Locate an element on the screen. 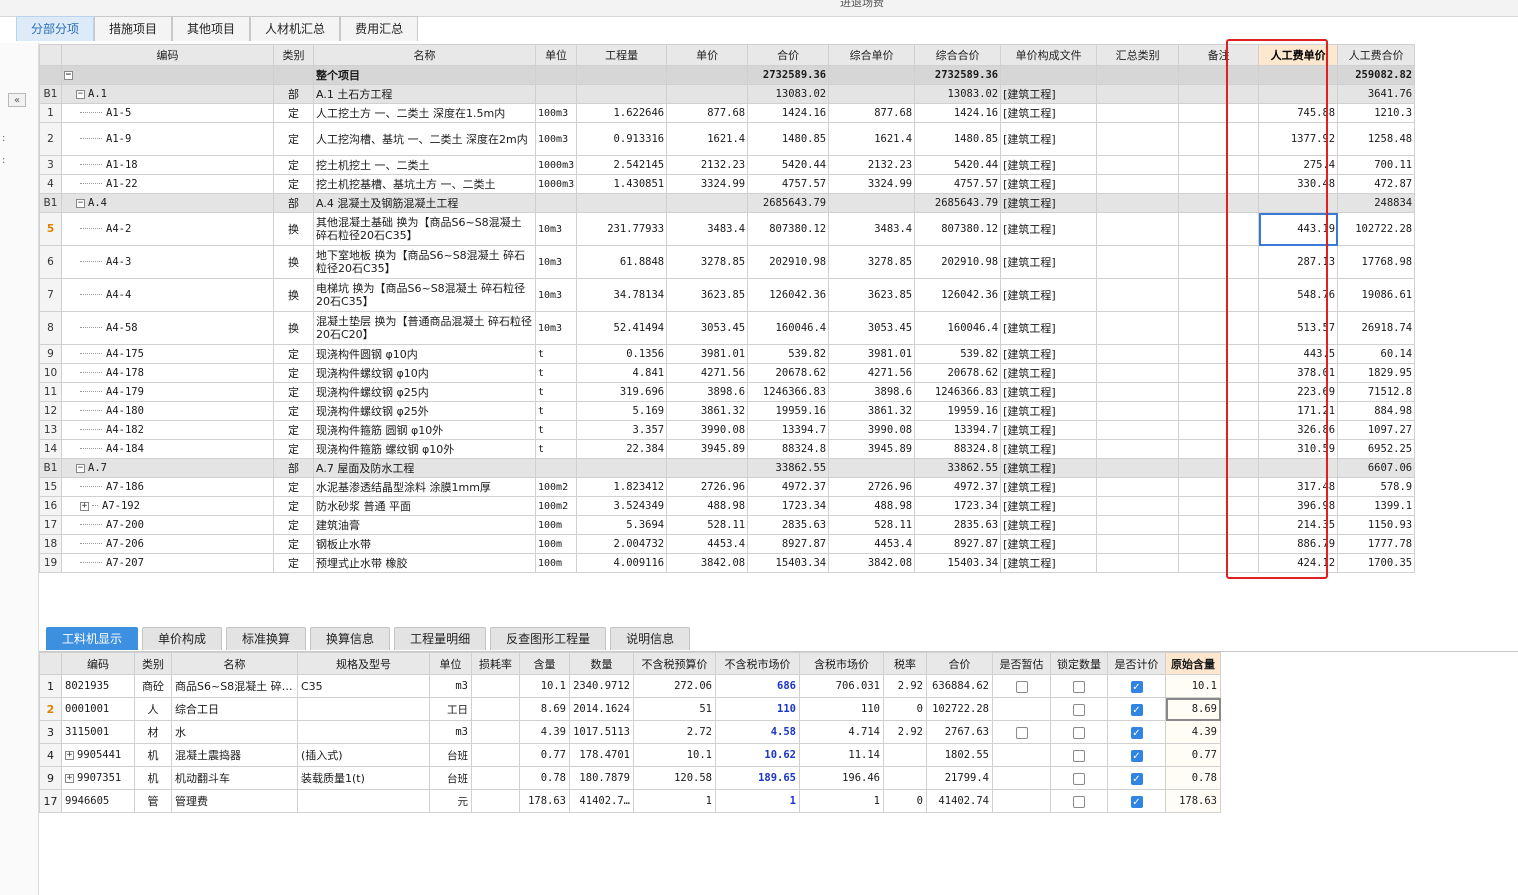 This screenshot has width=1518, height=895. code-cell: − A.7 is located at coordinates (167, 468).